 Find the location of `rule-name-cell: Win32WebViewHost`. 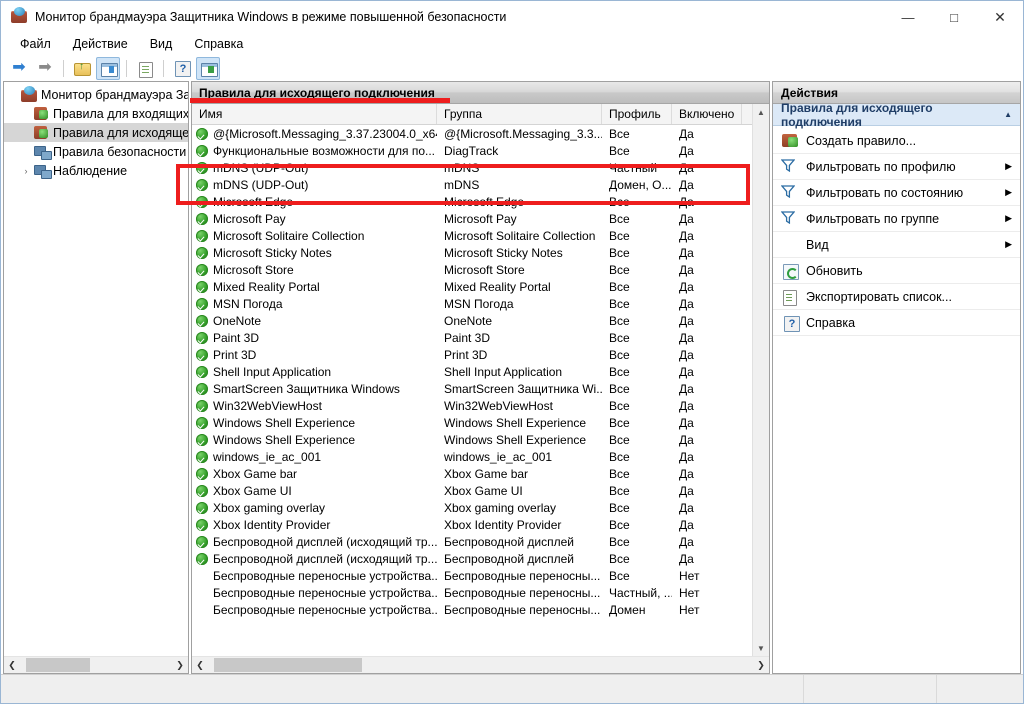

rule-name-cell: Win32WebViewHost is located at coordinates (314, 406).